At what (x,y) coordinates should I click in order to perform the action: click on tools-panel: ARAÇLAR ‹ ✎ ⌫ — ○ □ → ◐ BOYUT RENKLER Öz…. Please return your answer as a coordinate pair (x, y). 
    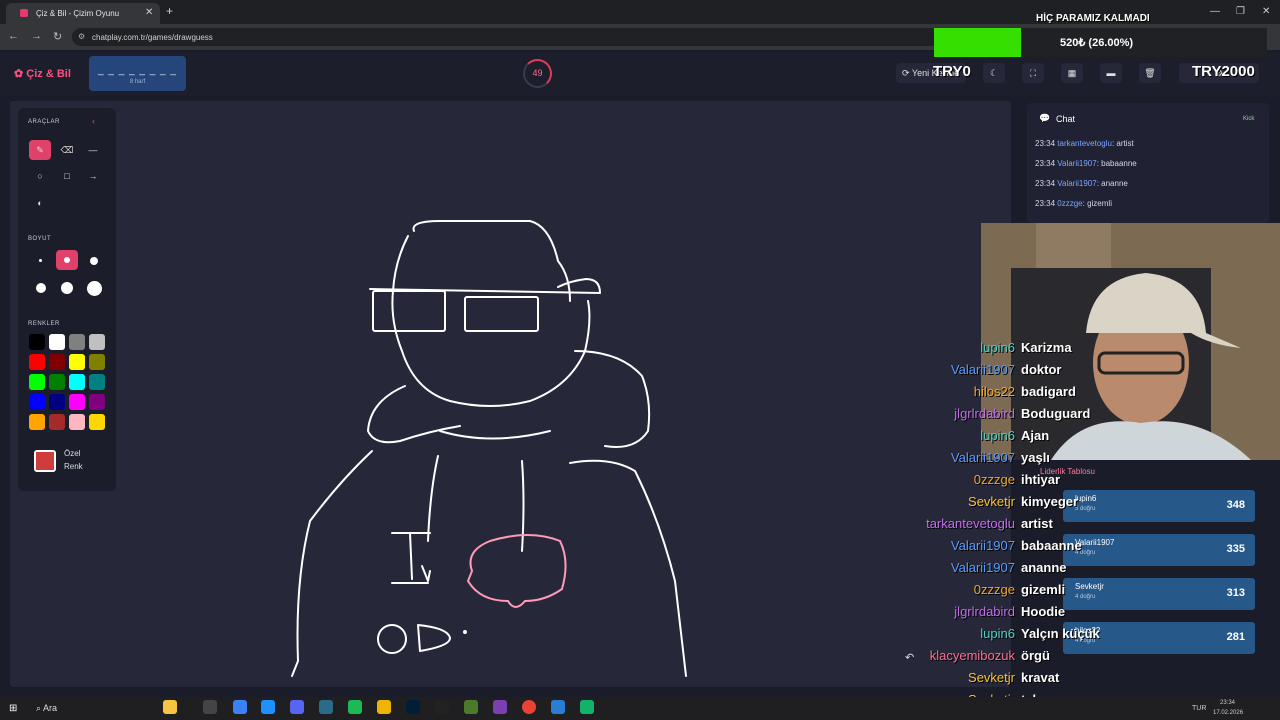
    Looking at the image, I should click on (67, 299).